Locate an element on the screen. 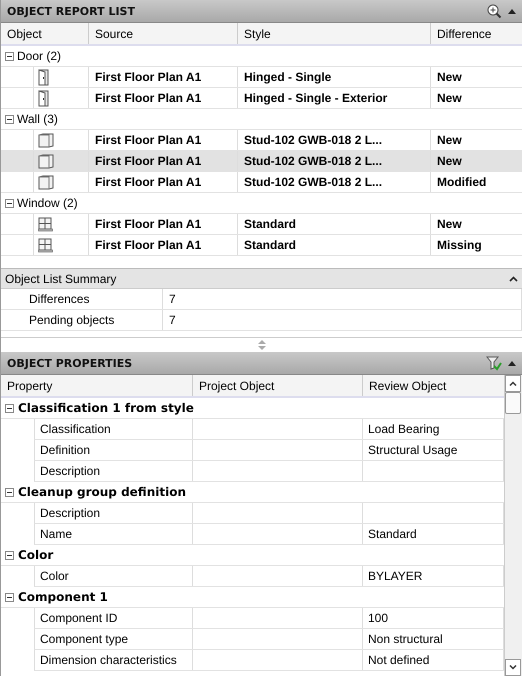  property-name: Classification is located at coordinates (114, 429).